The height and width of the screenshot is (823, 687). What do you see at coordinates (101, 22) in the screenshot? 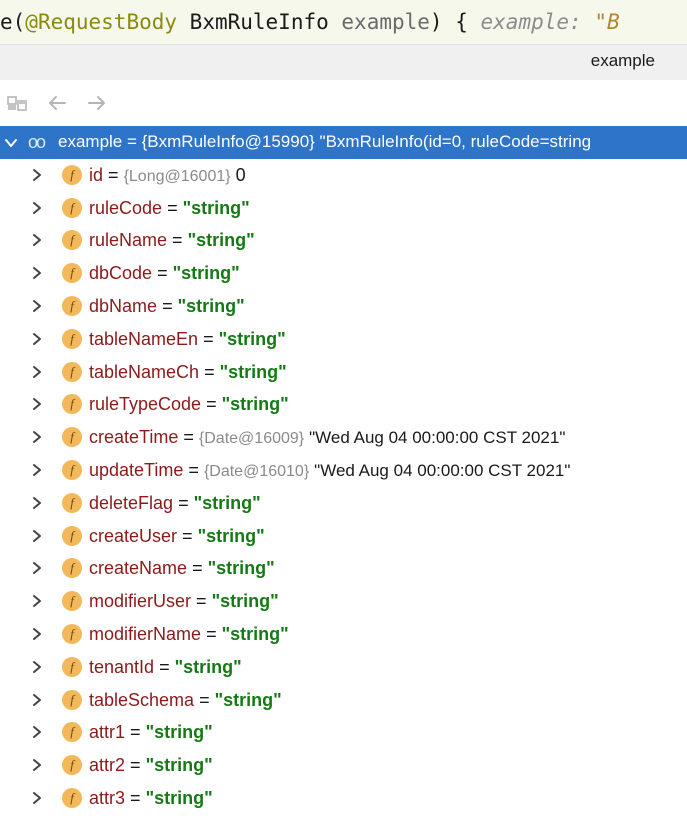
I see `code-annotation: @RequestBody` at bounding box center [101, 22].